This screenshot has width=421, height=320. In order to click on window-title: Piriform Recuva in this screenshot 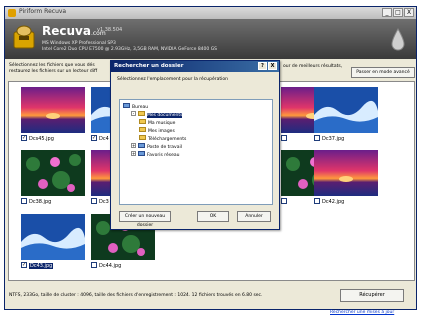, I will do `click(43, 11)`.